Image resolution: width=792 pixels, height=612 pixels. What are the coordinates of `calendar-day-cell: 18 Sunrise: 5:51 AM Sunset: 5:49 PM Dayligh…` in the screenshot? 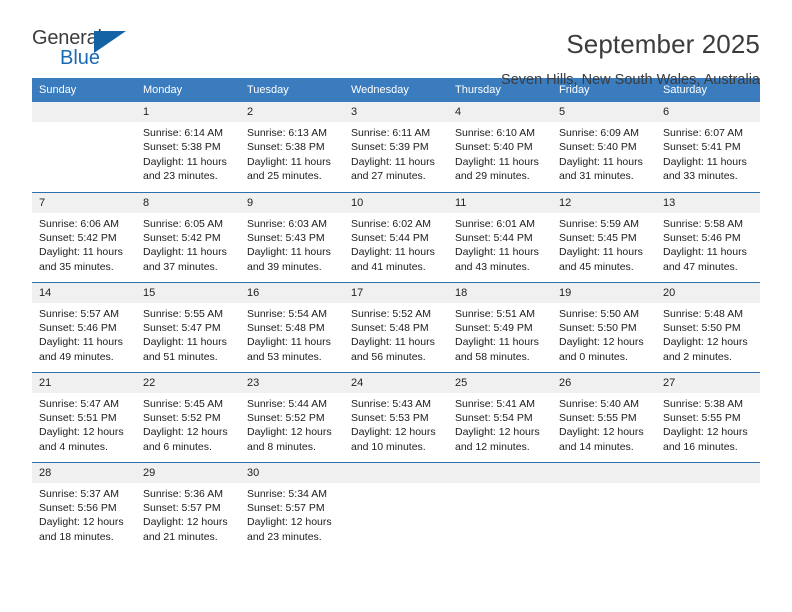 It's located at (500, 326).